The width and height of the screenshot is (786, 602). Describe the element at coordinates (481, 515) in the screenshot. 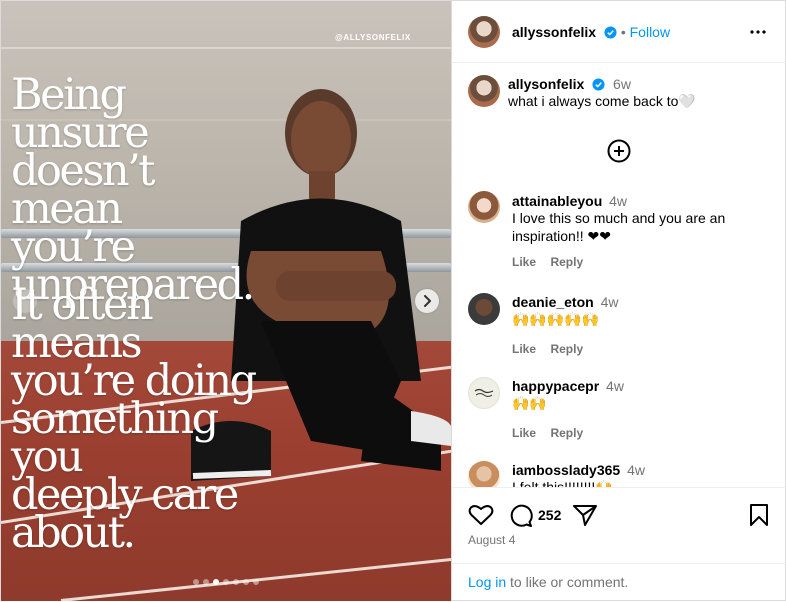

I see `heart-icon` at that location.